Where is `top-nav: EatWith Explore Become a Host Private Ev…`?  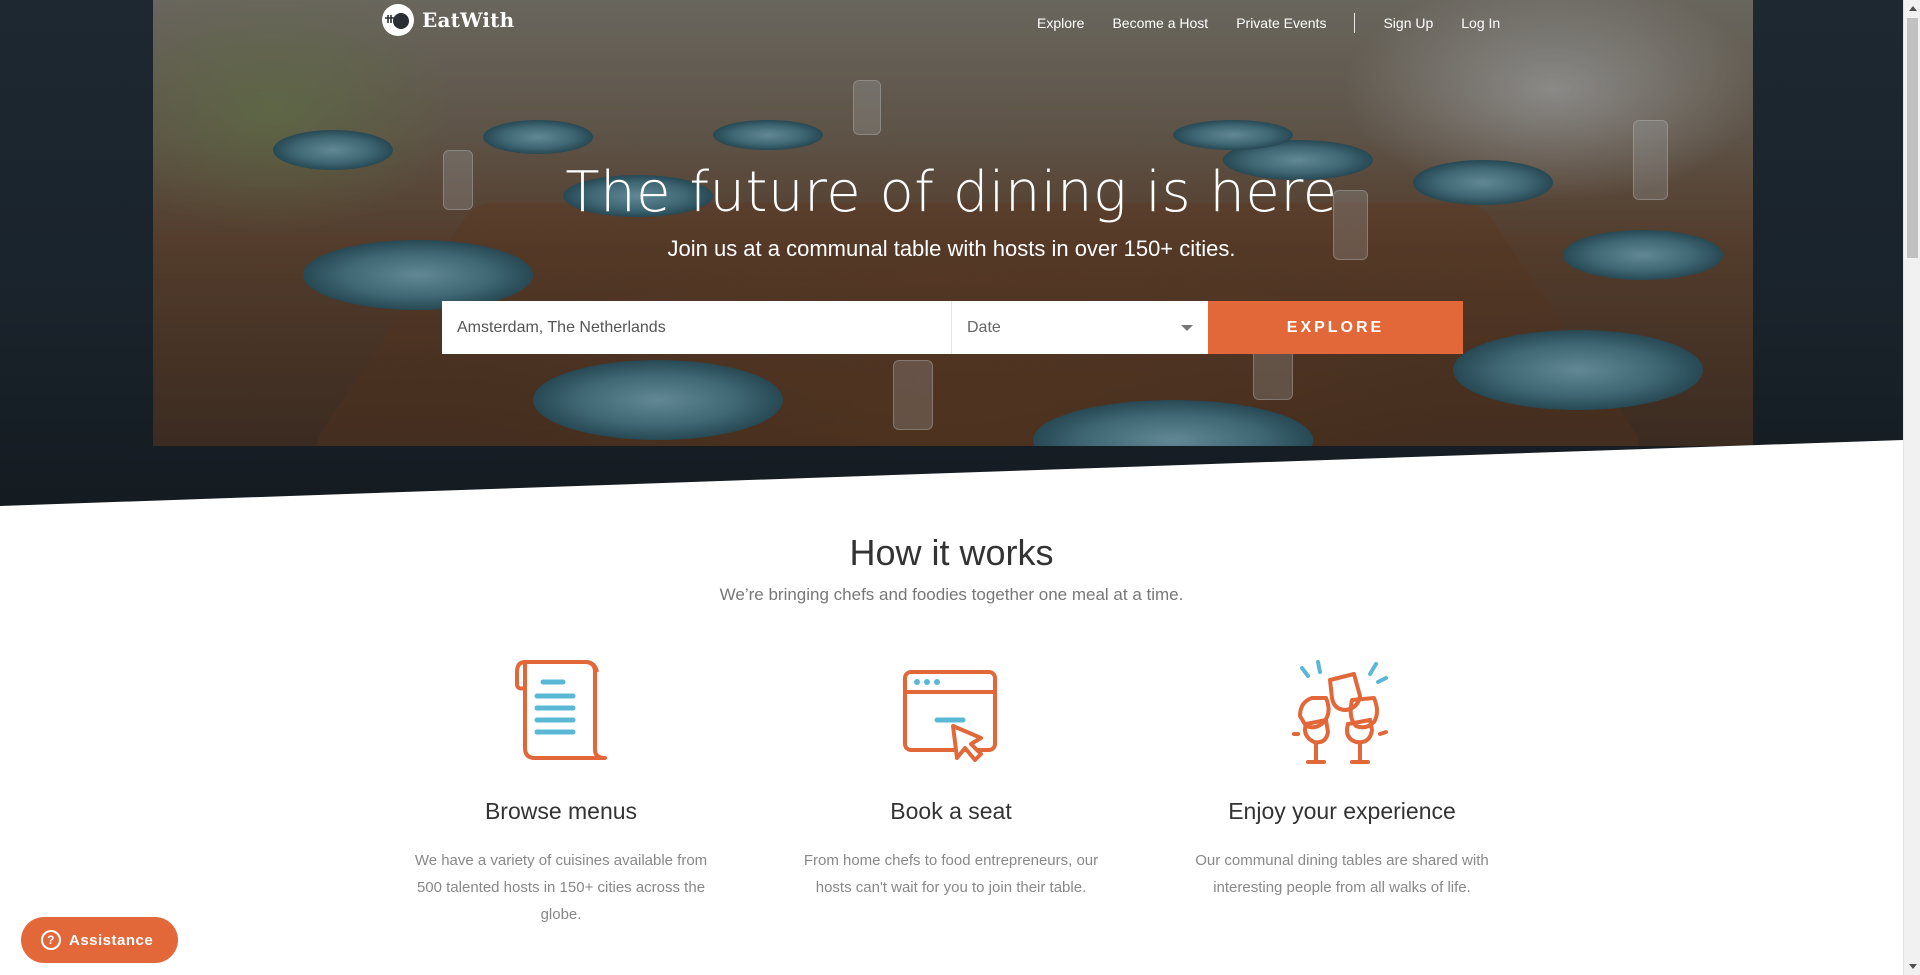 top-nav: EatWith Explore Become a Host Private Ev… is located at coordinates (951, 23).